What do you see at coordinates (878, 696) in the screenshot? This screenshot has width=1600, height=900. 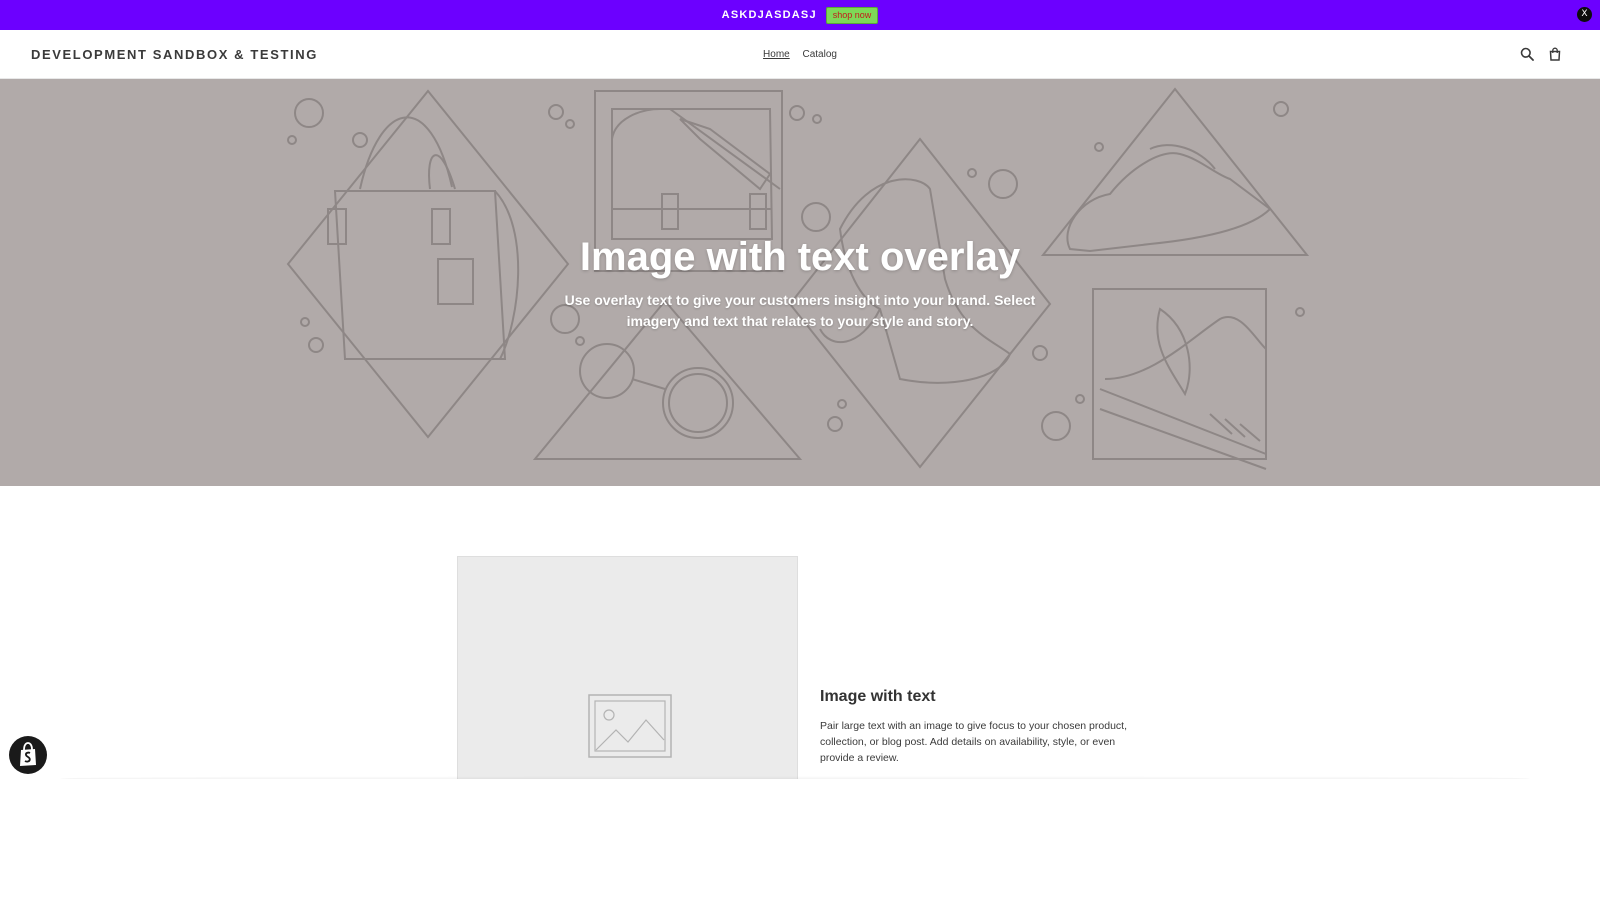 I see `image-with-text-title: Image with text` at bounding box center [878, 696].